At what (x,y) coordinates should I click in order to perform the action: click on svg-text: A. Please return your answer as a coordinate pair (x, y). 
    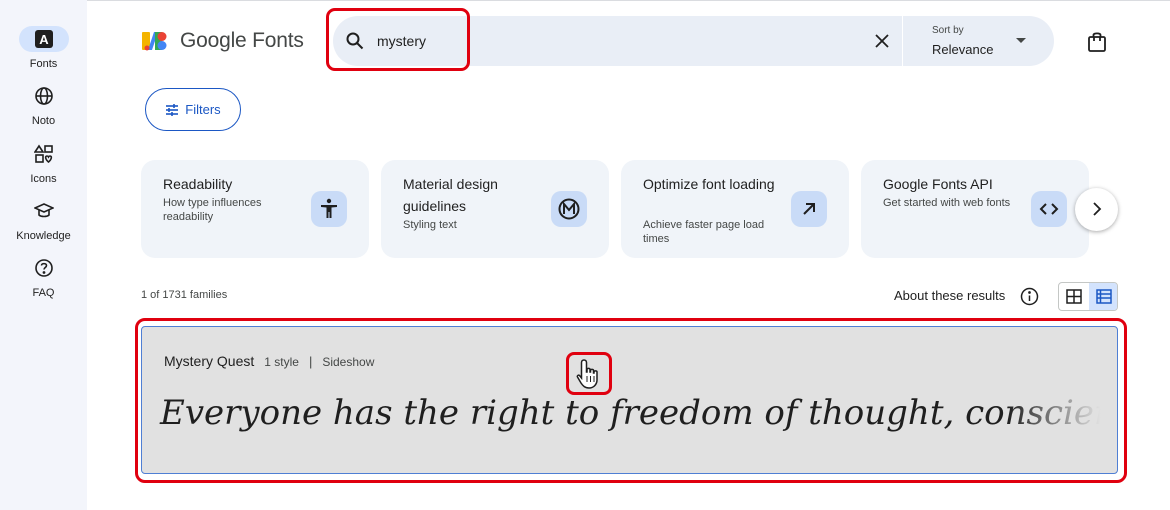
    Looking at the image, I should click on (44, 39).